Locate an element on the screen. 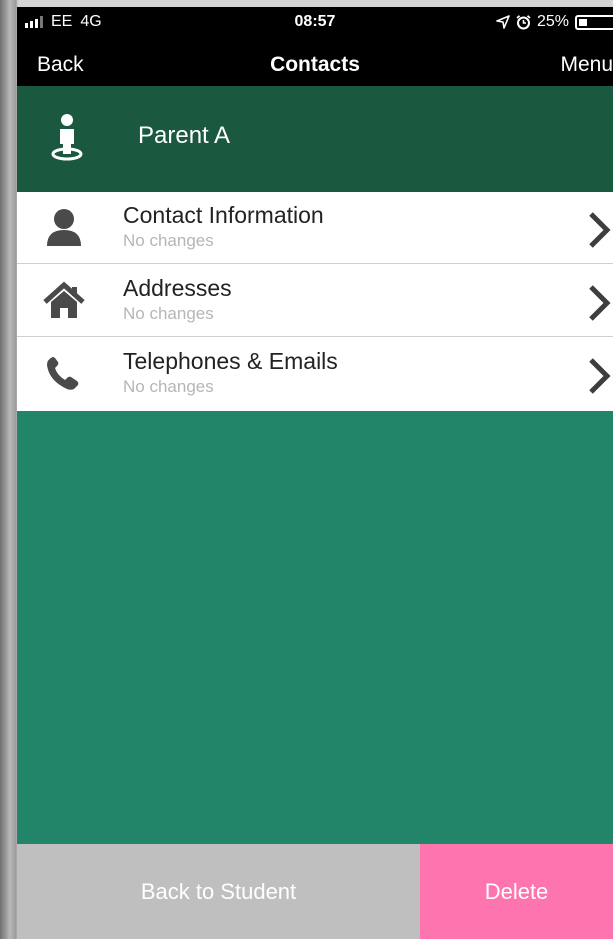 The width and height of the screenshot is (613, 939). navigation-bar: Back Contacts Menu is located at coordinates (315, 62).